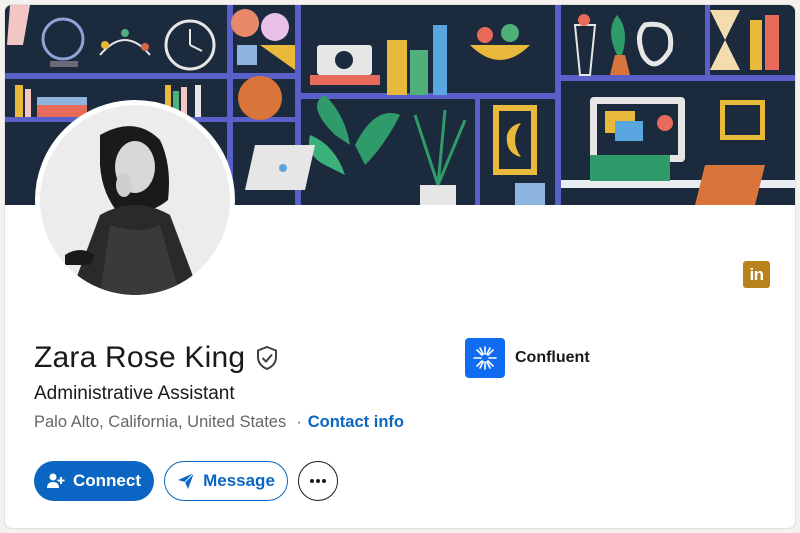  I want to click on ellipsis-icon, so click(318, 481).